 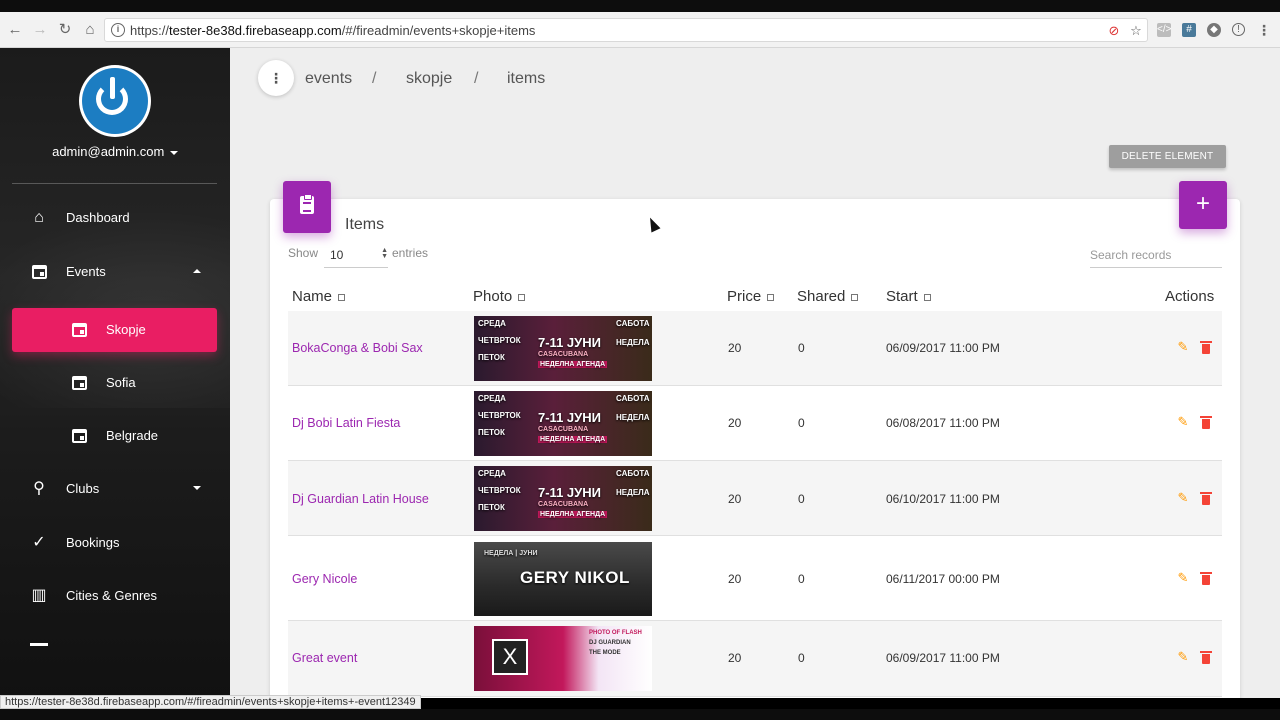 I want to click on browser-menu-icon: ⋮, so click(x=1264, y=30).